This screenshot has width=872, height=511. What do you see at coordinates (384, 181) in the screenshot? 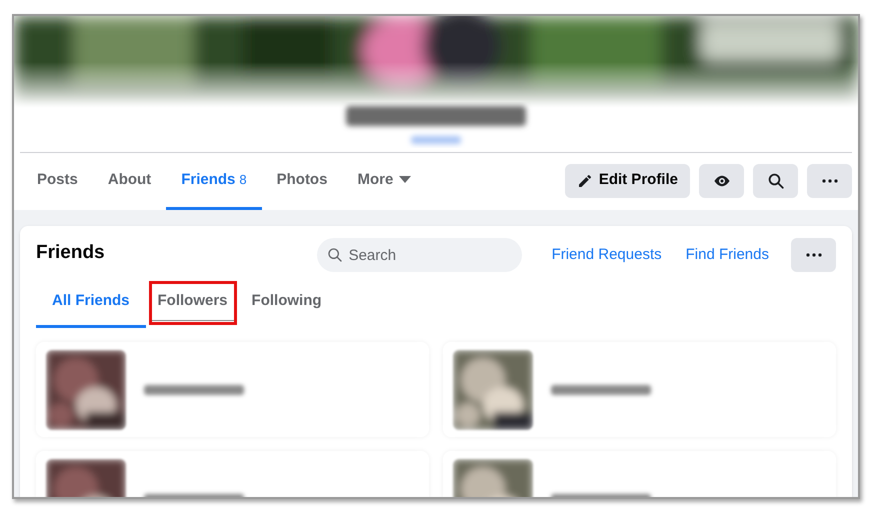
I see `profile-tab: More` at bounding box center [384, 181].